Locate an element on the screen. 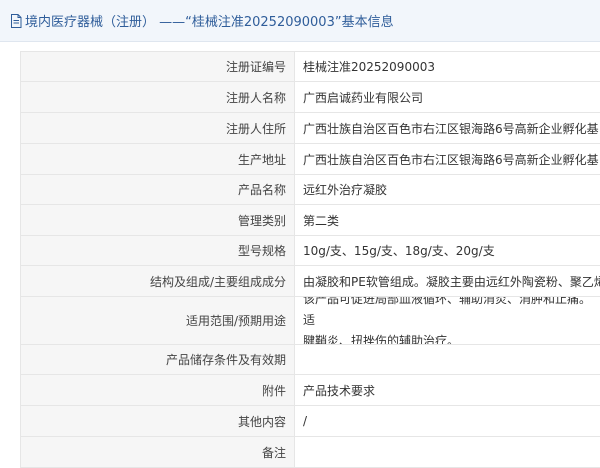 The width and height of the screenshot is (600, 468). row-label: 型号规格 is located at coordinates (158, 250).